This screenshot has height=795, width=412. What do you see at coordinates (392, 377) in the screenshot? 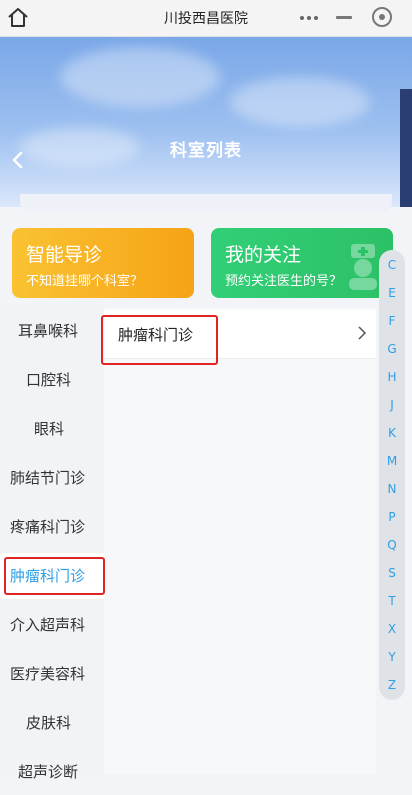
I see `index-letter: H` at bounding box center [392, 377].